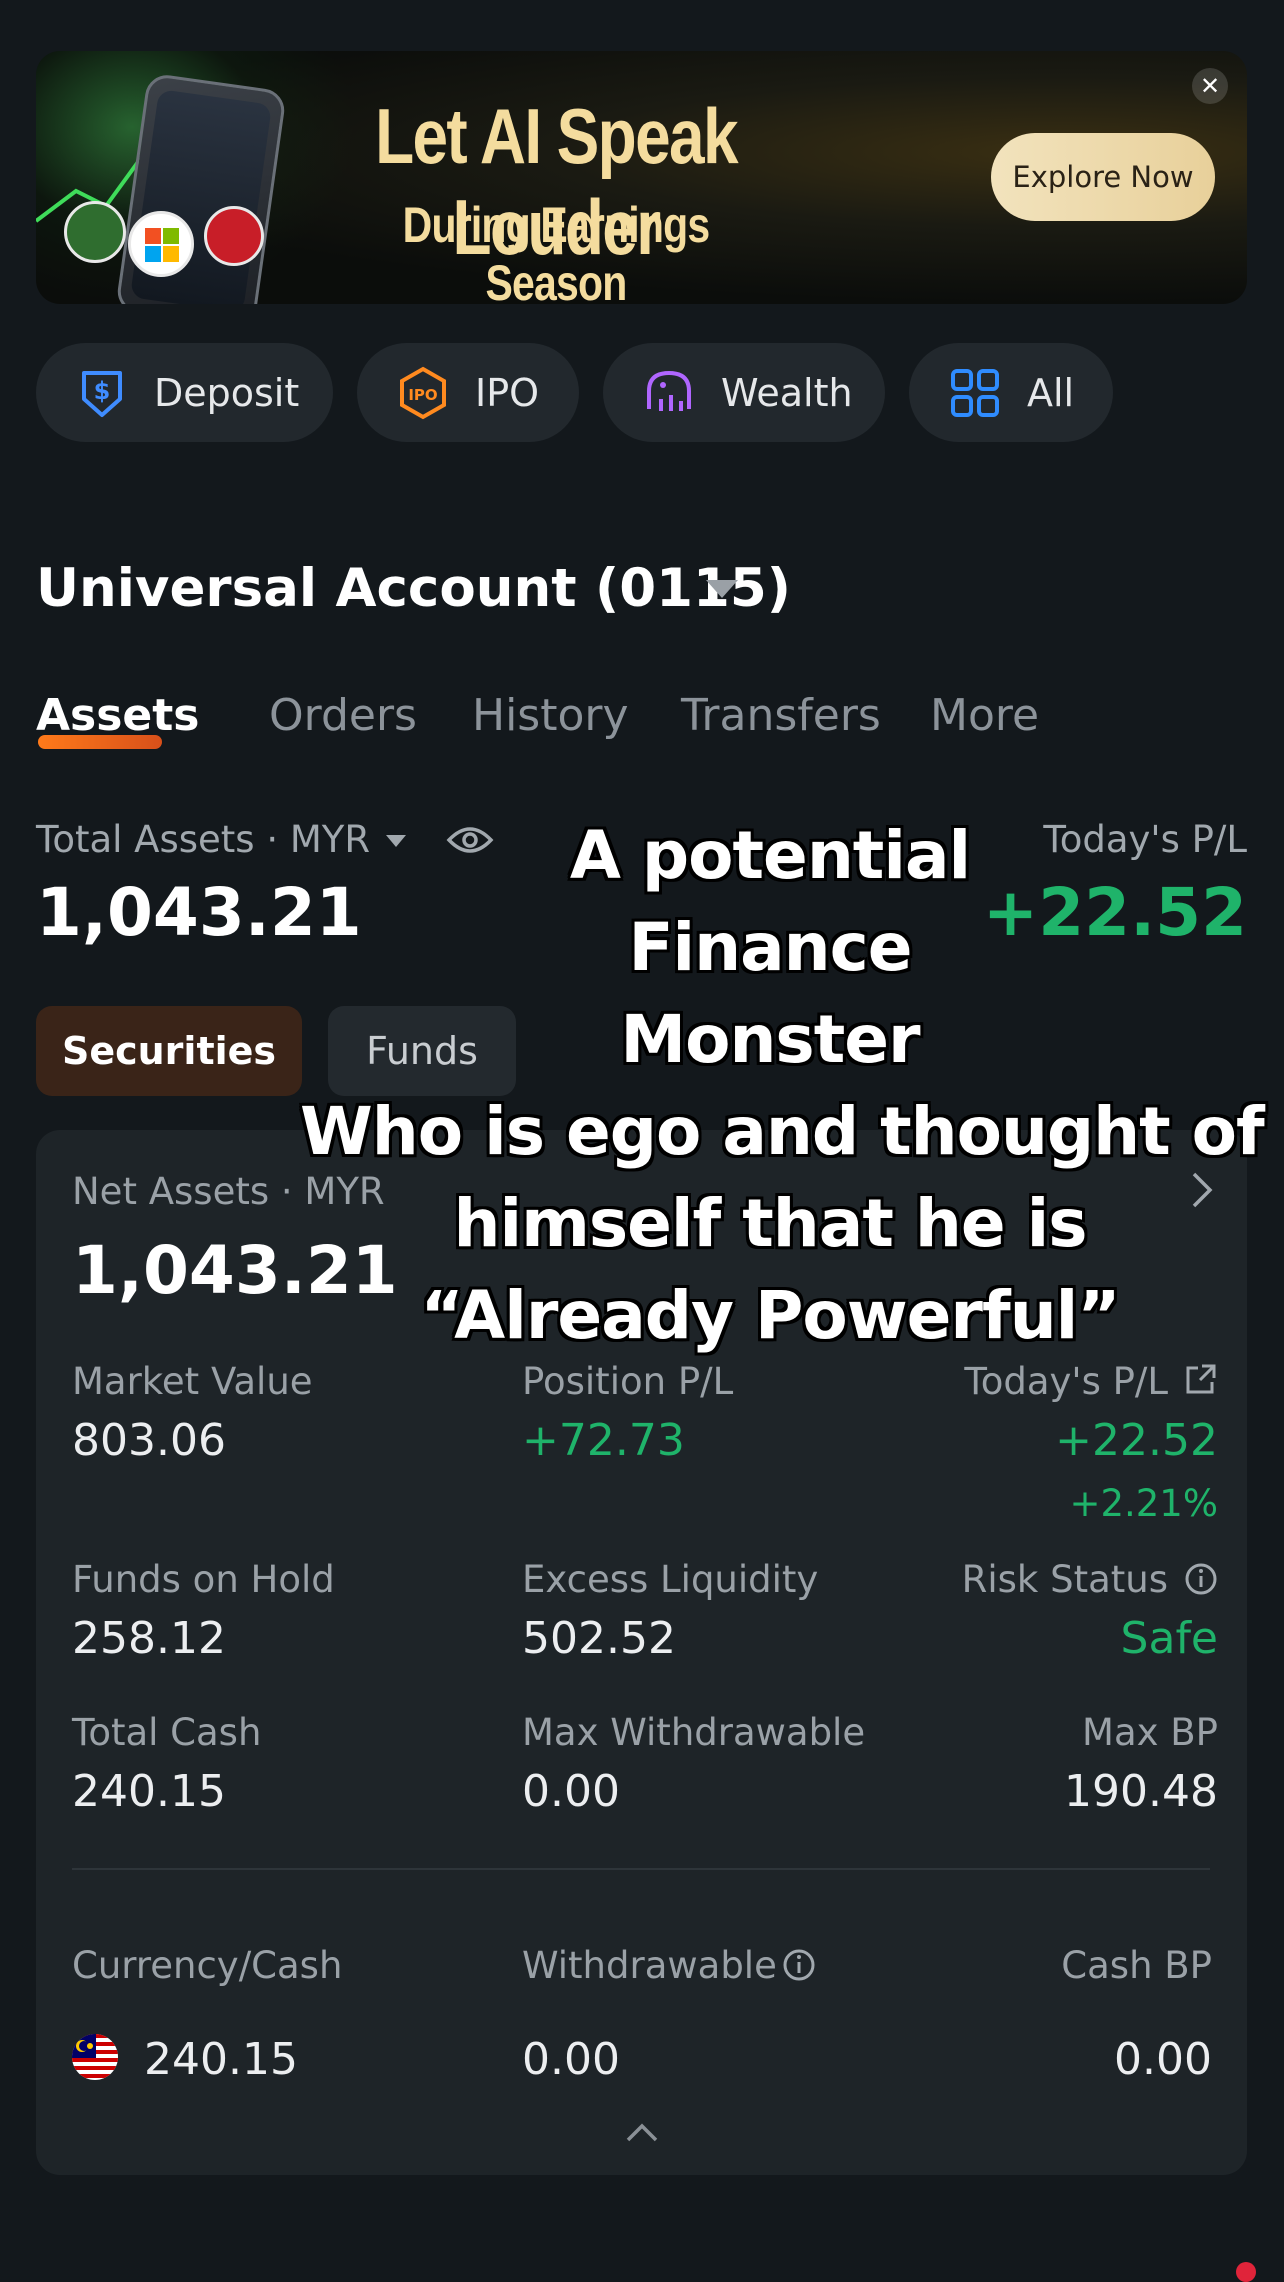 This screenshot has width=1284, height=2282. Describe the element at coordinates (203, 1579) in the screenshot. I see `funds-on-hold-label: Funds on Hold` at that location.